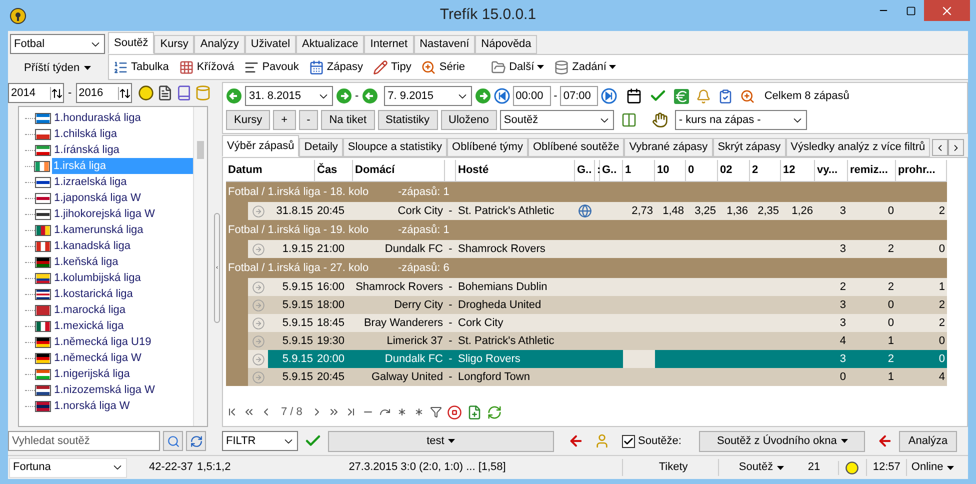 This screenshot has height=484, width=976. What do you see at coordinates (597, 211) in the screenshot?
I see `match-row: 31.8.15 20:45 Cork City - St. Patrick's Athletic 2,73 1,48 3,25 1,36 2,35 1,26 3 0 2` at bounding box center [597, 211].